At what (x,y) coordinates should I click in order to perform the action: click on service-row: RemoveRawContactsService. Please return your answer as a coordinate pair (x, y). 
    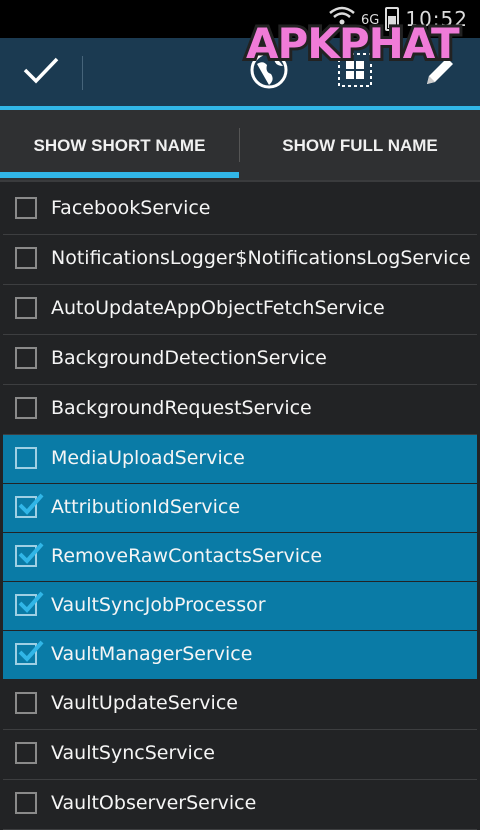
    Looking at the image, I should click on (240, 557).